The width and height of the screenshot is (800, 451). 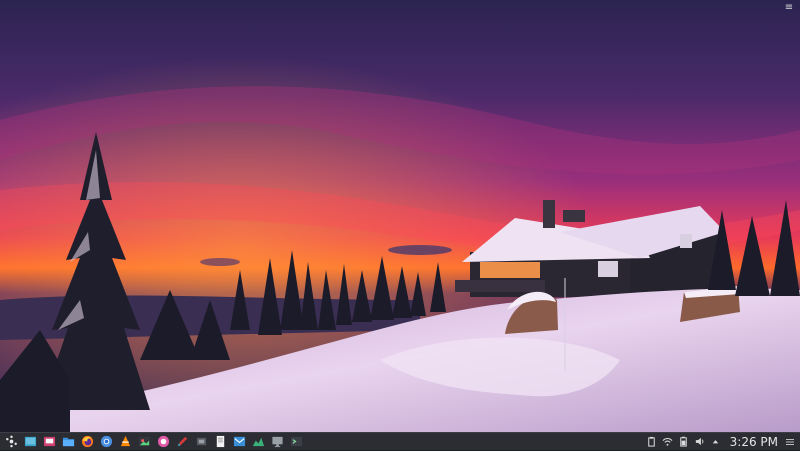 I want to click on desktop-pager-icon, so click(x=31, y=442).